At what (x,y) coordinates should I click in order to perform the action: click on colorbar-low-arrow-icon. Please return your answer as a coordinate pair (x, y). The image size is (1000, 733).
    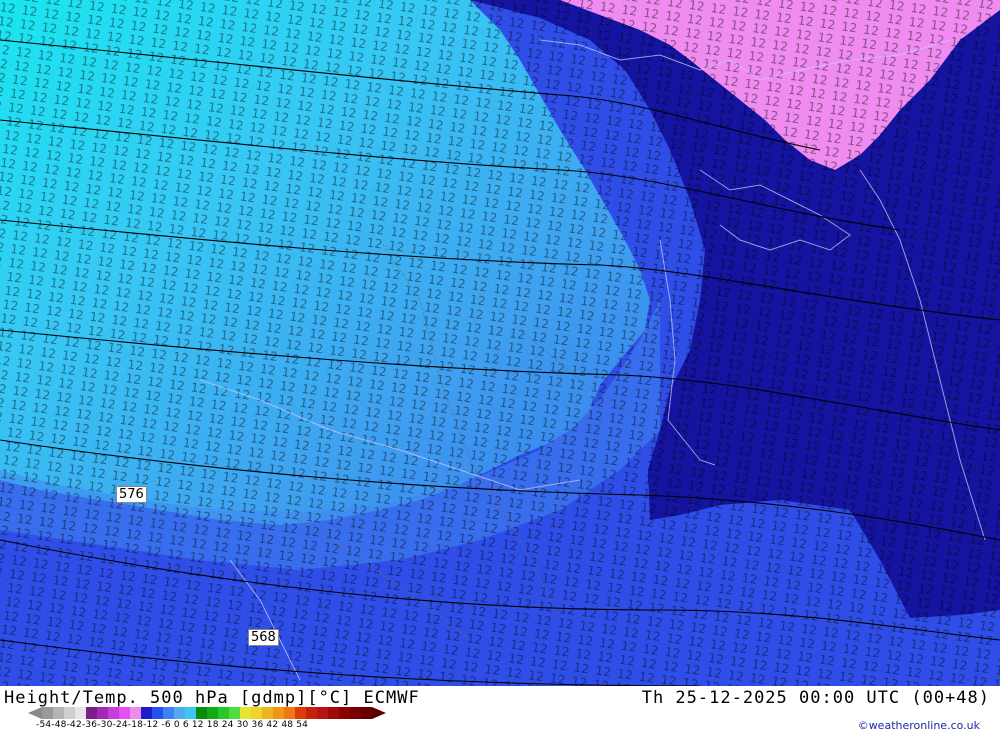
    Looking at the image, I should click on (35, 713).